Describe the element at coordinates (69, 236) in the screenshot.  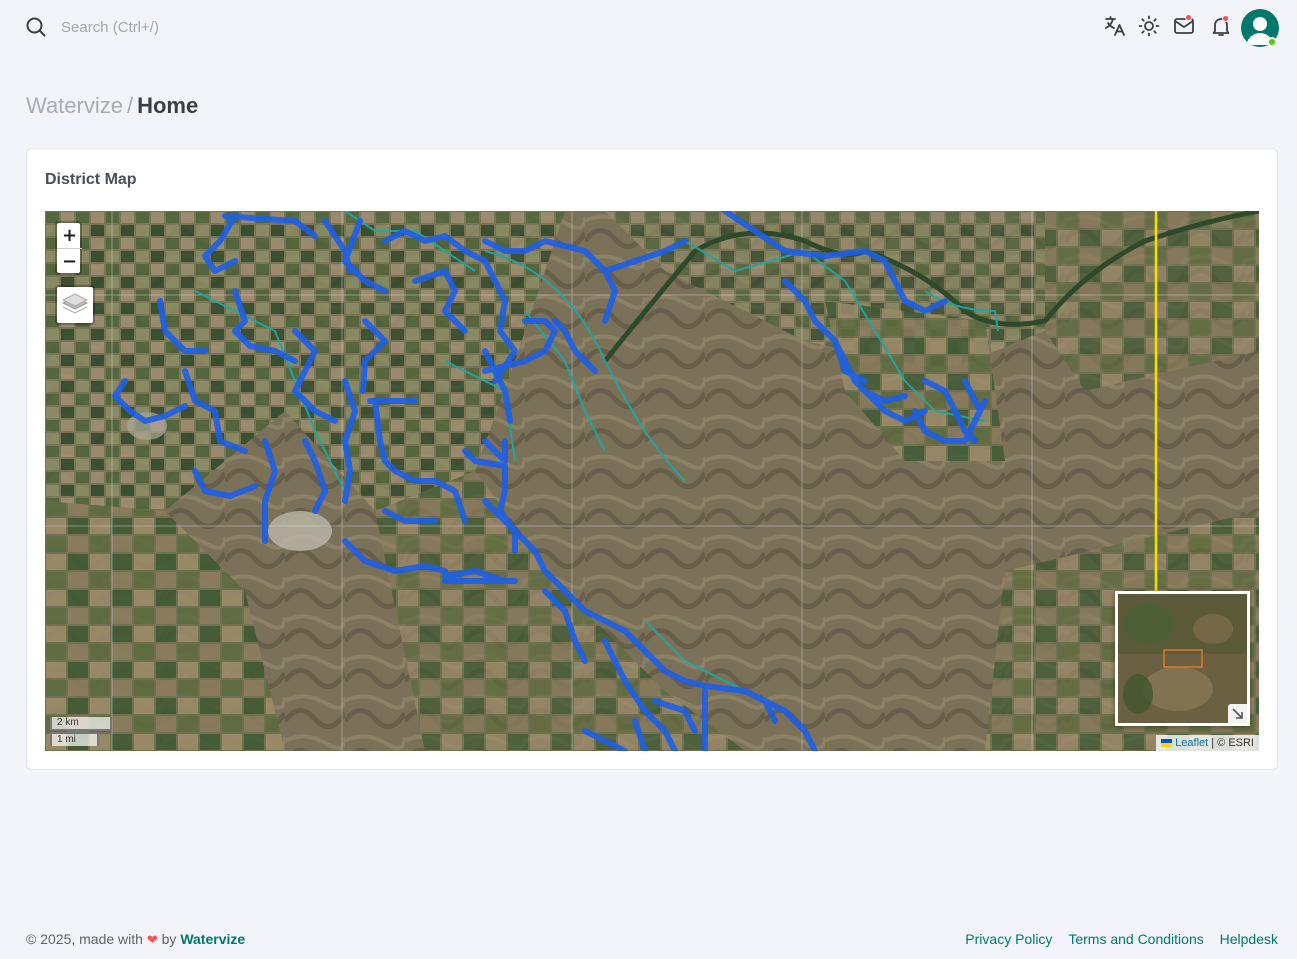
I see `zoom-in-button: +` at that location.